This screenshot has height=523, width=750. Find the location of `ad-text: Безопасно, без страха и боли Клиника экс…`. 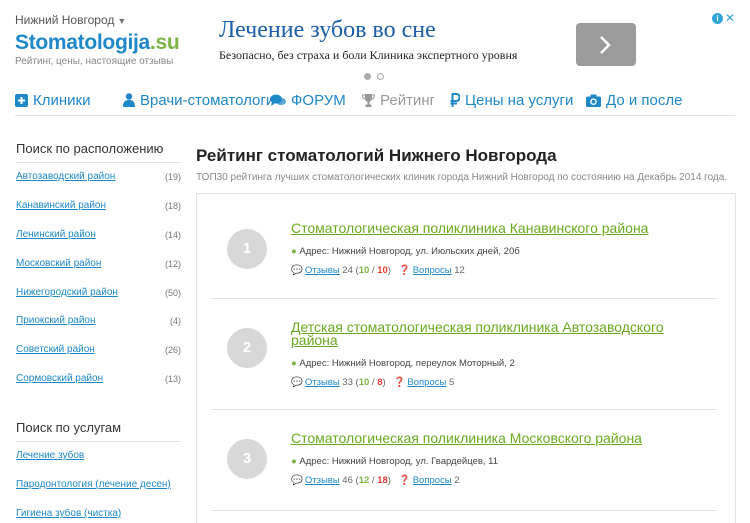

ad-text: Безопасно, без страха и боли Клиника экс… is located at coordinates (368, 55).